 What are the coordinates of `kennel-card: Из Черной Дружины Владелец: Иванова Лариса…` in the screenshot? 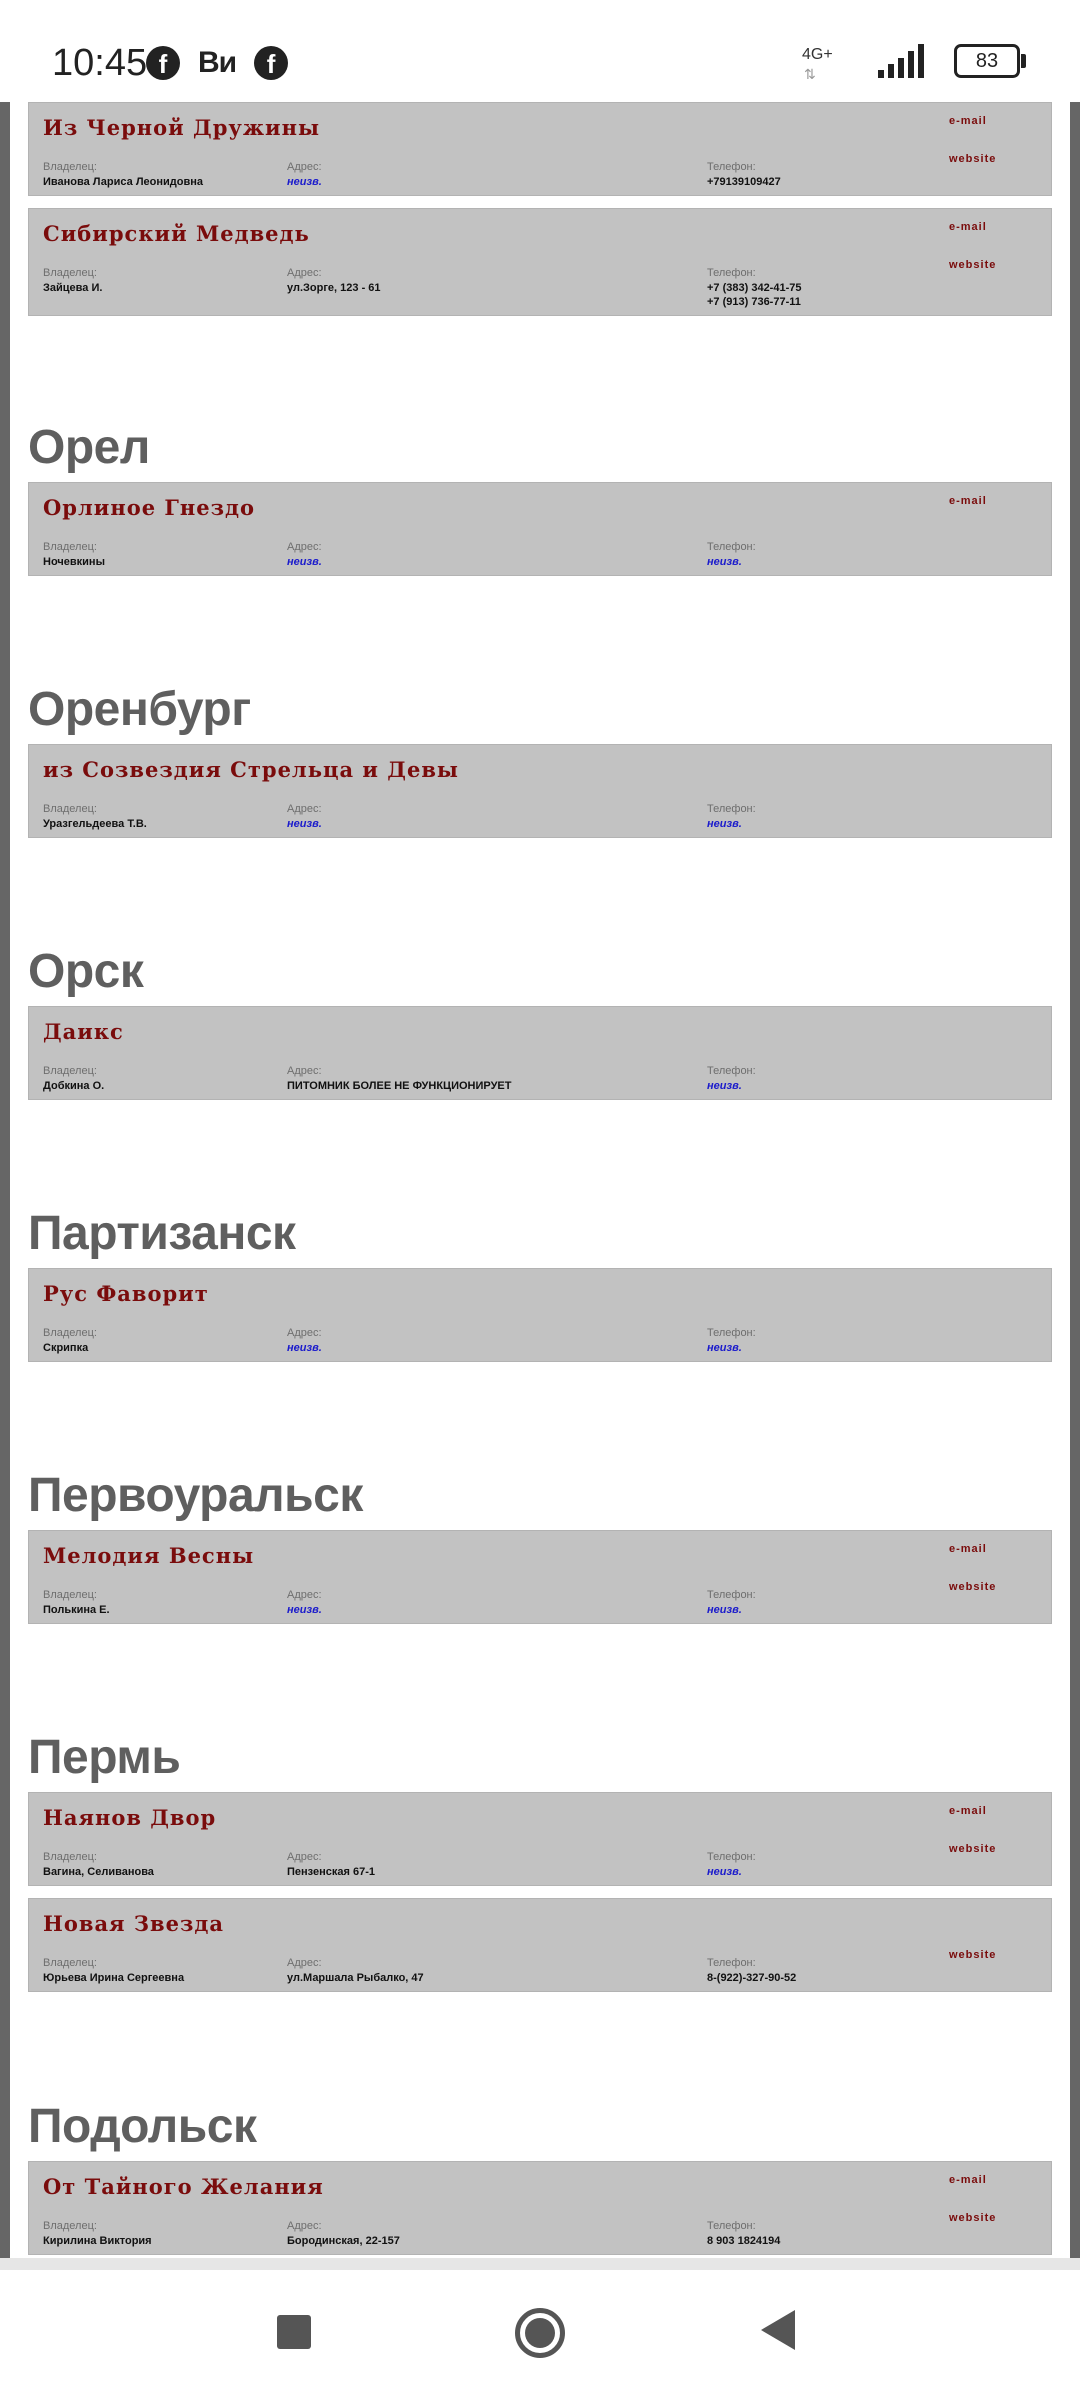 It's located at (540, 149).